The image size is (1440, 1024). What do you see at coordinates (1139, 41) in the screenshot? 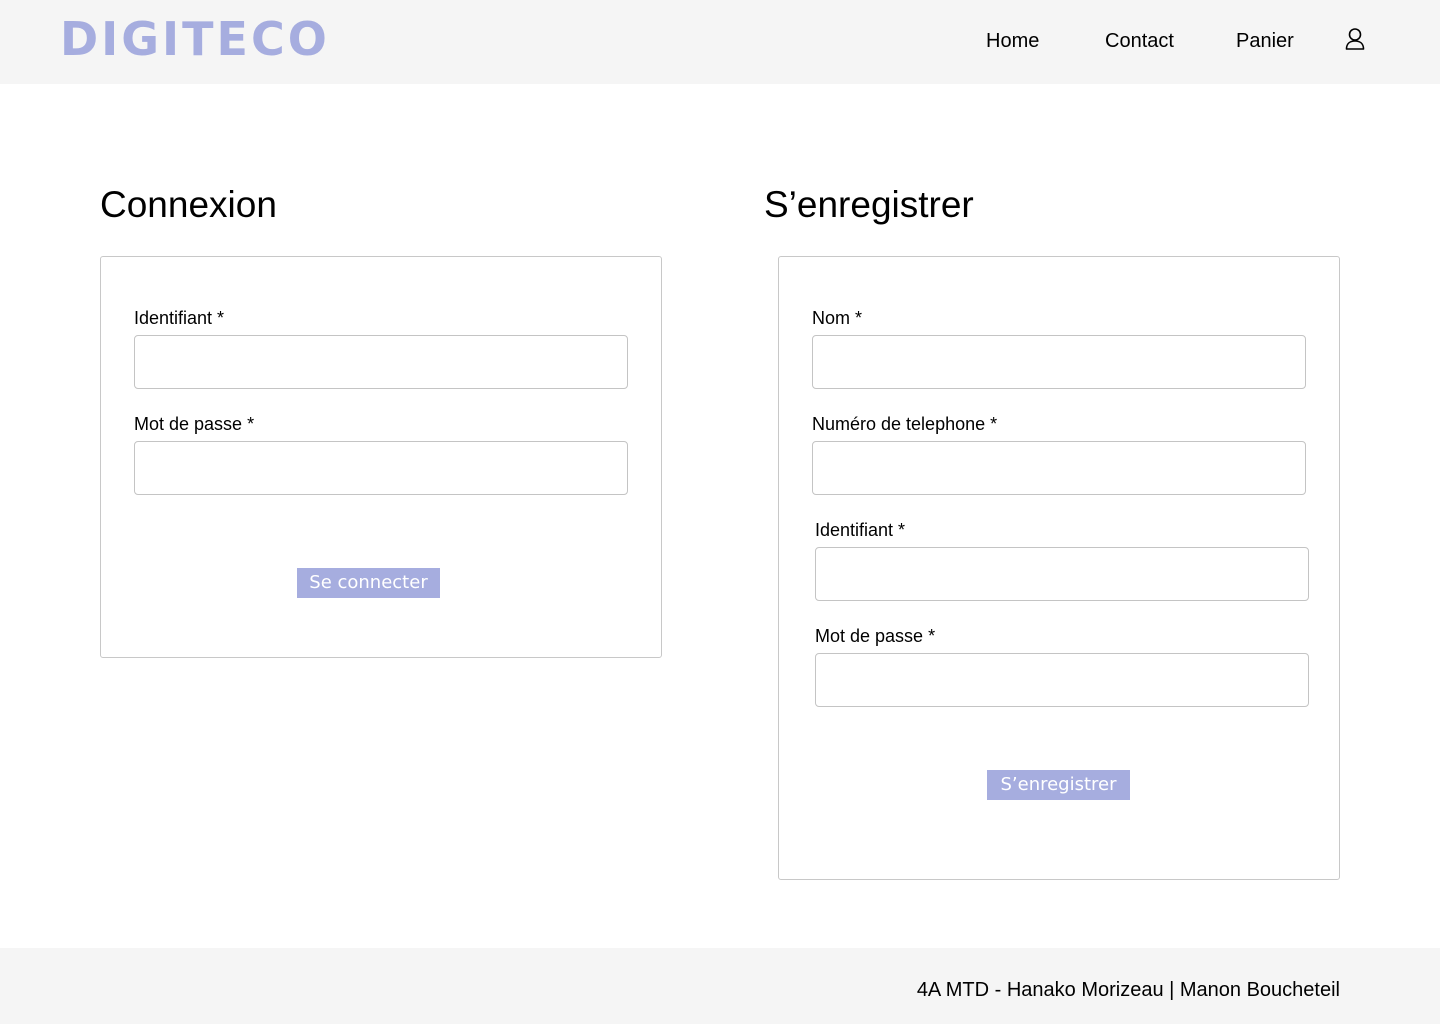
I see `nav-contact-link: Contact` at bounding box center [1139, 41].